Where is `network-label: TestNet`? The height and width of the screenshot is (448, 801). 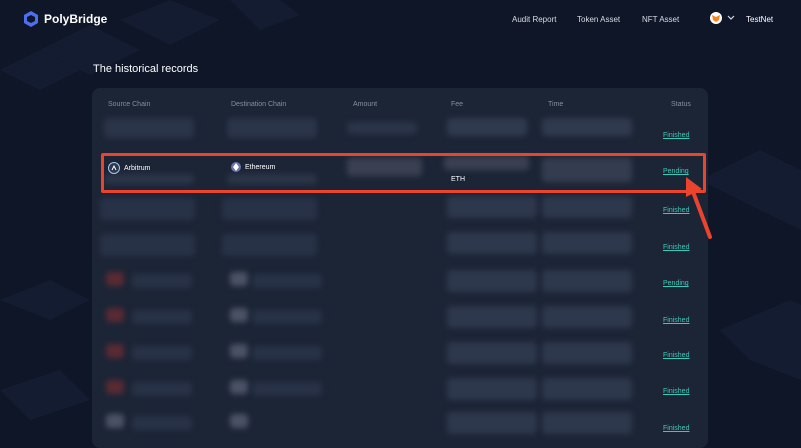
network-label: TestNet is located at coordinates (760, 19).